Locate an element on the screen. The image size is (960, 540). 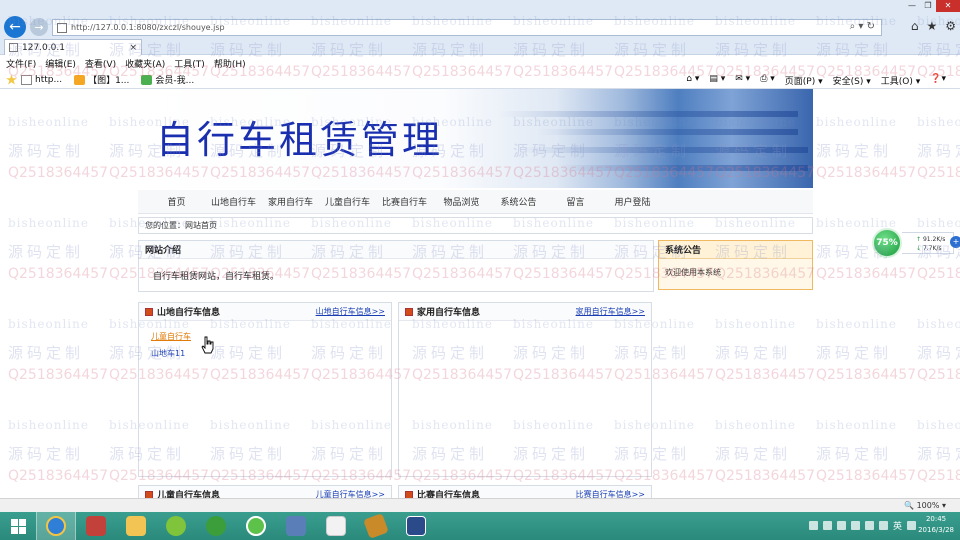
menu-help: 帮助(H) is located at coordinates (230, 63).